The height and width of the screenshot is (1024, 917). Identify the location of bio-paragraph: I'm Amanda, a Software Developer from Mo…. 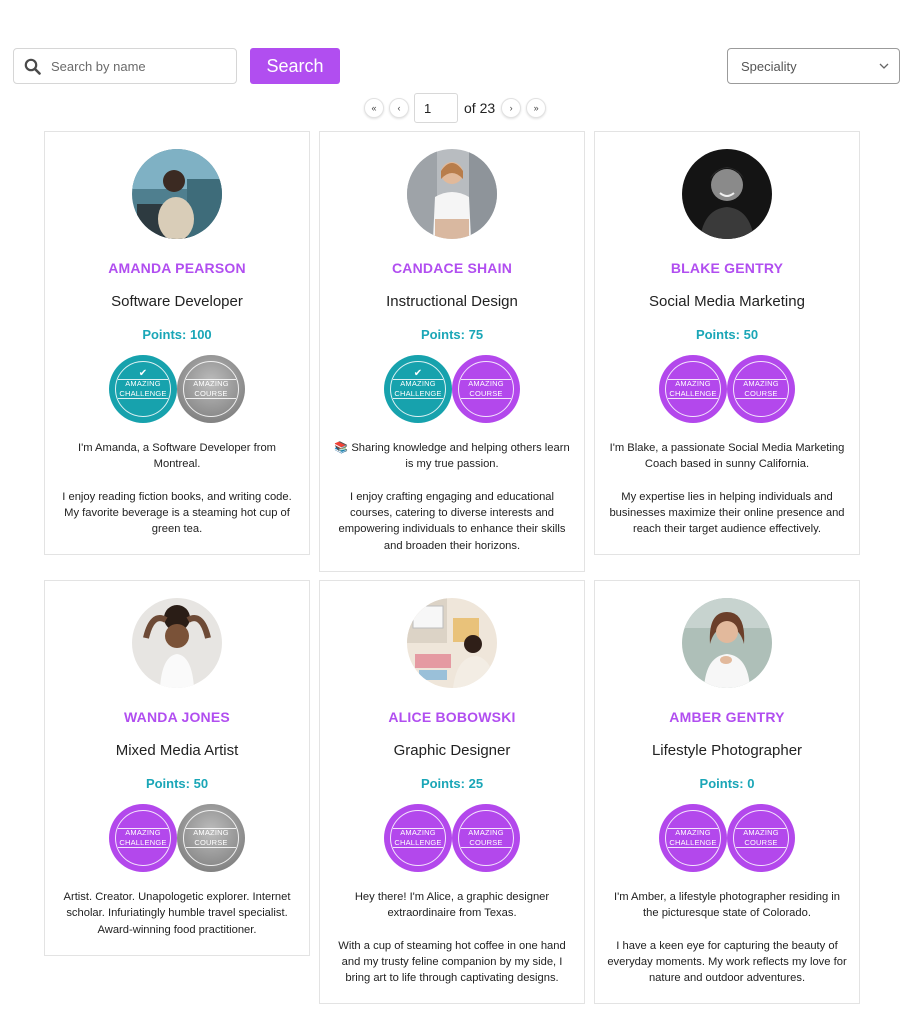
(176, 456).